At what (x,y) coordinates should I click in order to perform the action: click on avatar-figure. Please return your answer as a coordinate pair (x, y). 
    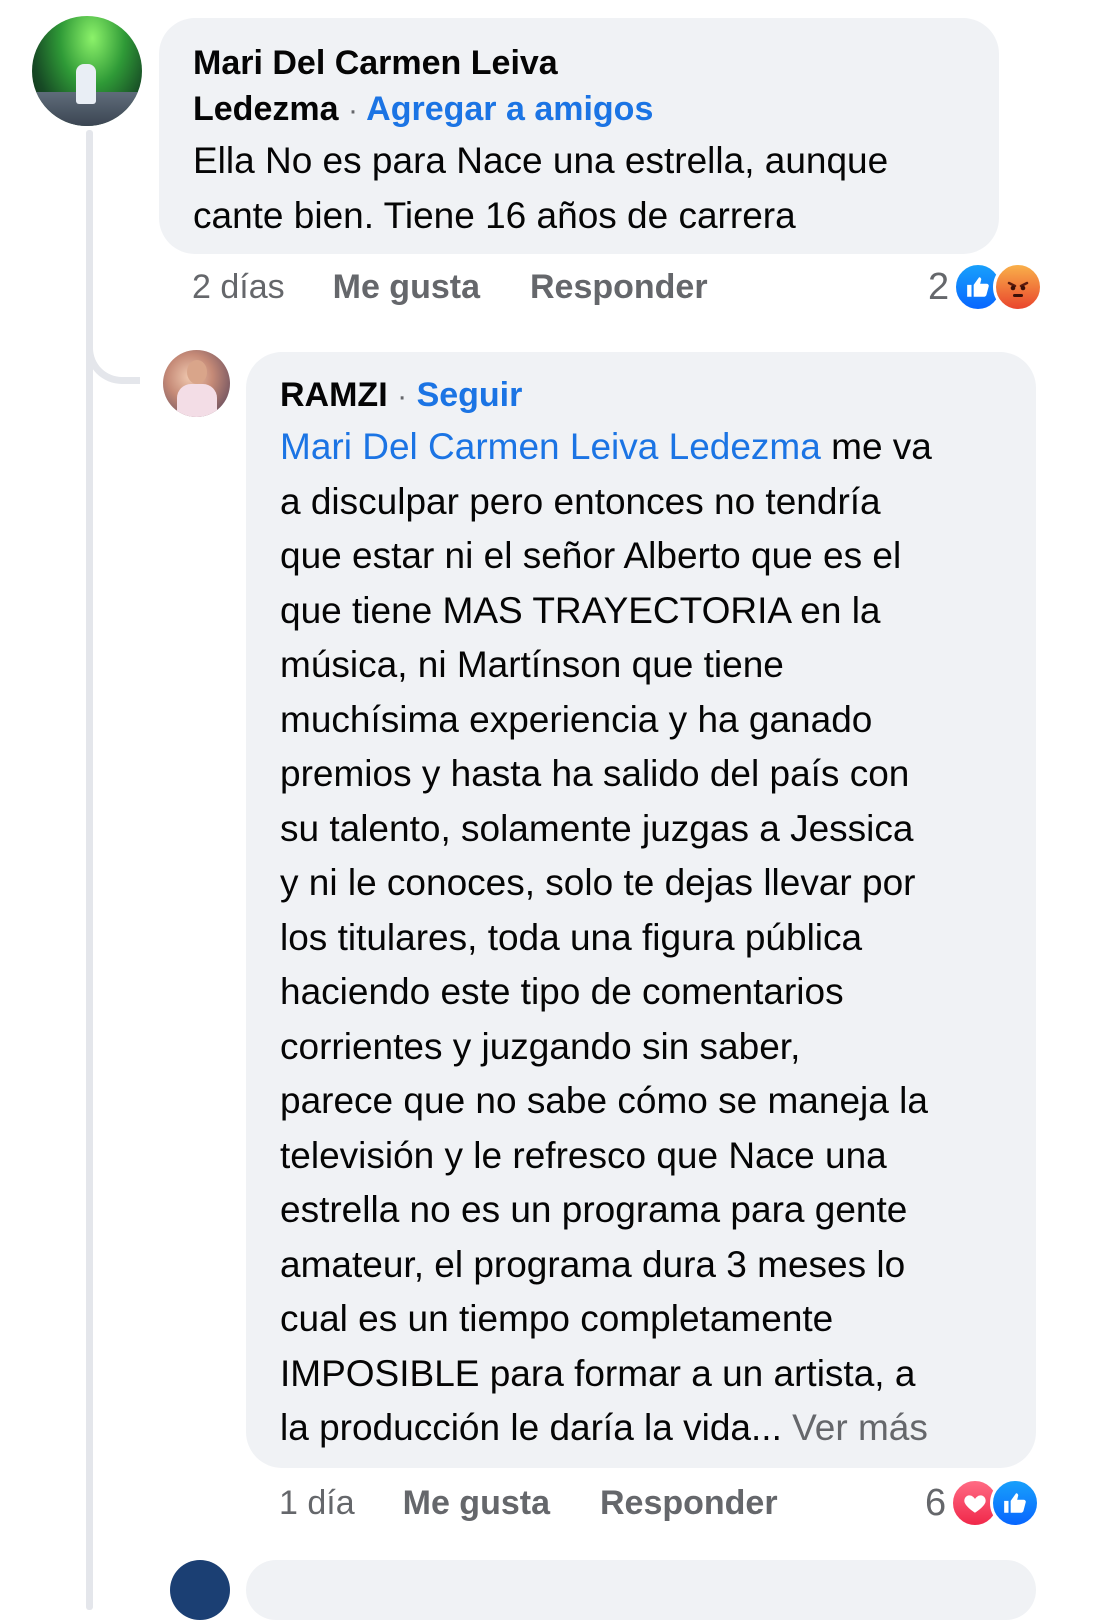
    Looking at the image, I should click on (86, 84).